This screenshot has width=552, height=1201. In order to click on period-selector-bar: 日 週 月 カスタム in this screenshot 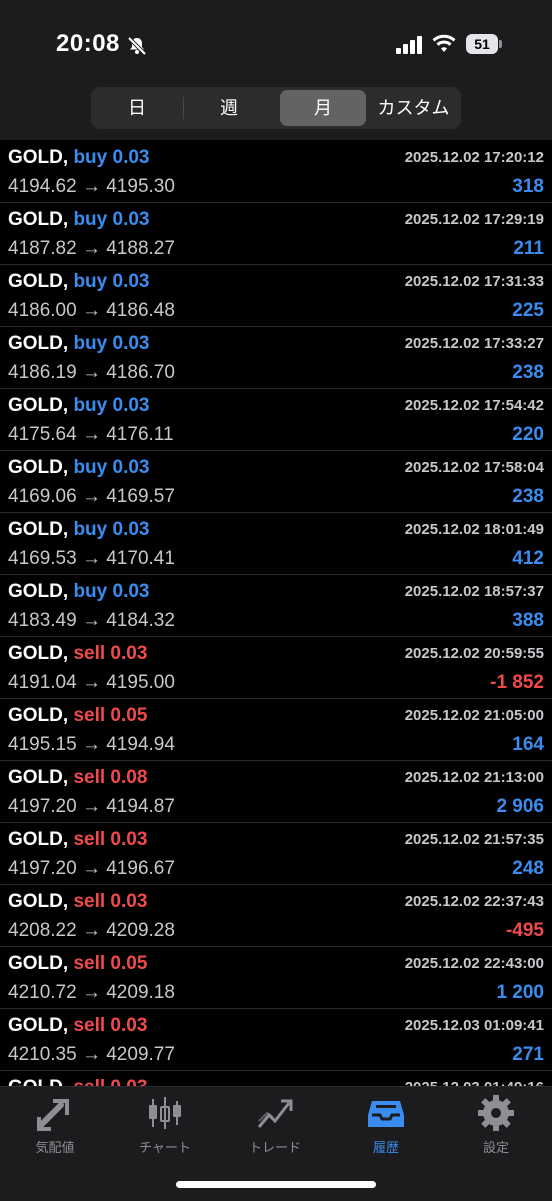, I will do `click(276, 110)`.